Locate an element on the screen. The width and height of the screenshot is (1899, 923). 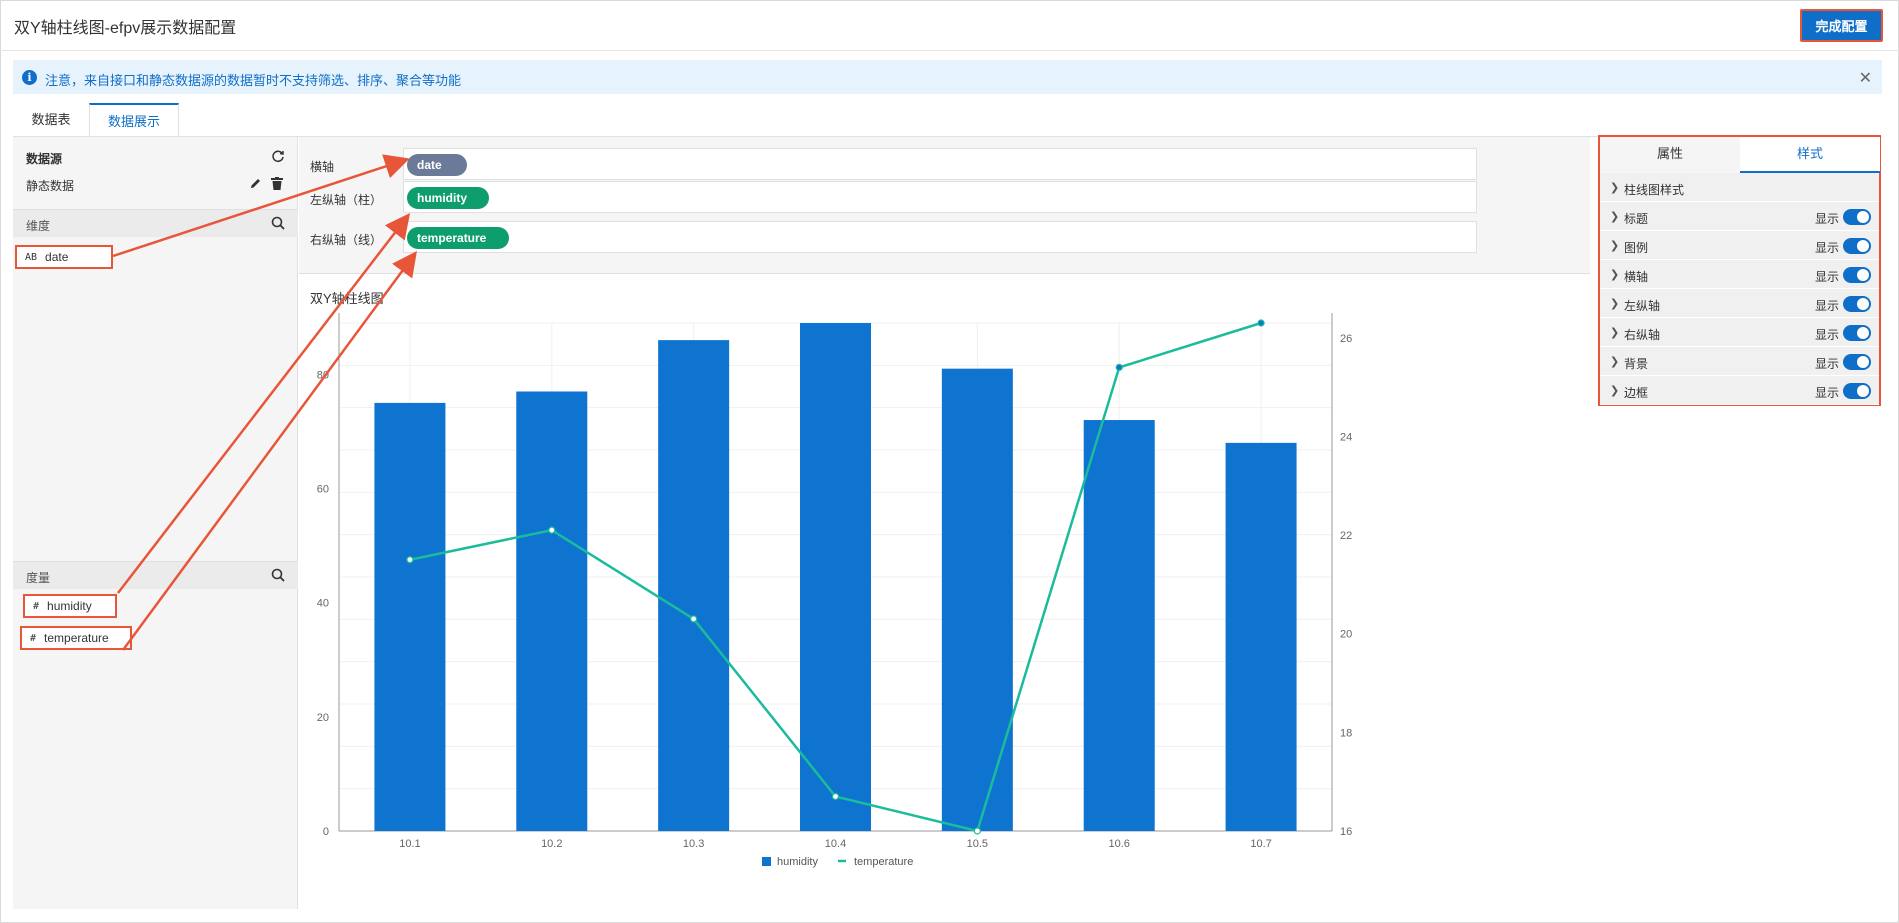
close-icon: ✕ is located at coordinates (1865, 78).